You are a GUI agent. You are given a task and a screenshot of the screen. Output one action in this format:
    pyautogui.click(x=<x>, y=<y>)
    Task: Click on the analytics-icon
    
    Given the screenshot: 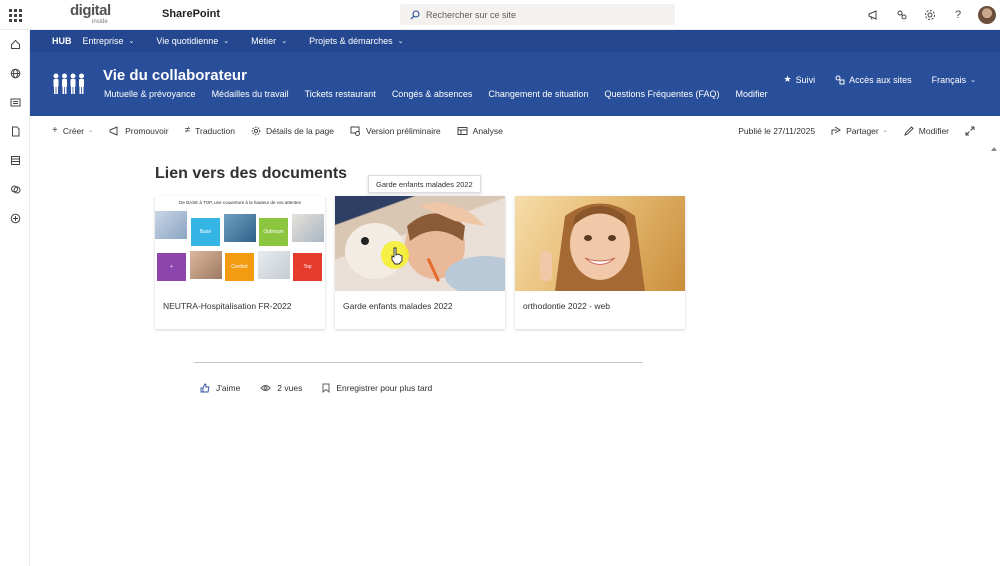 What is the action you would take?
    pyautogui.click(x=462, y=130)
    